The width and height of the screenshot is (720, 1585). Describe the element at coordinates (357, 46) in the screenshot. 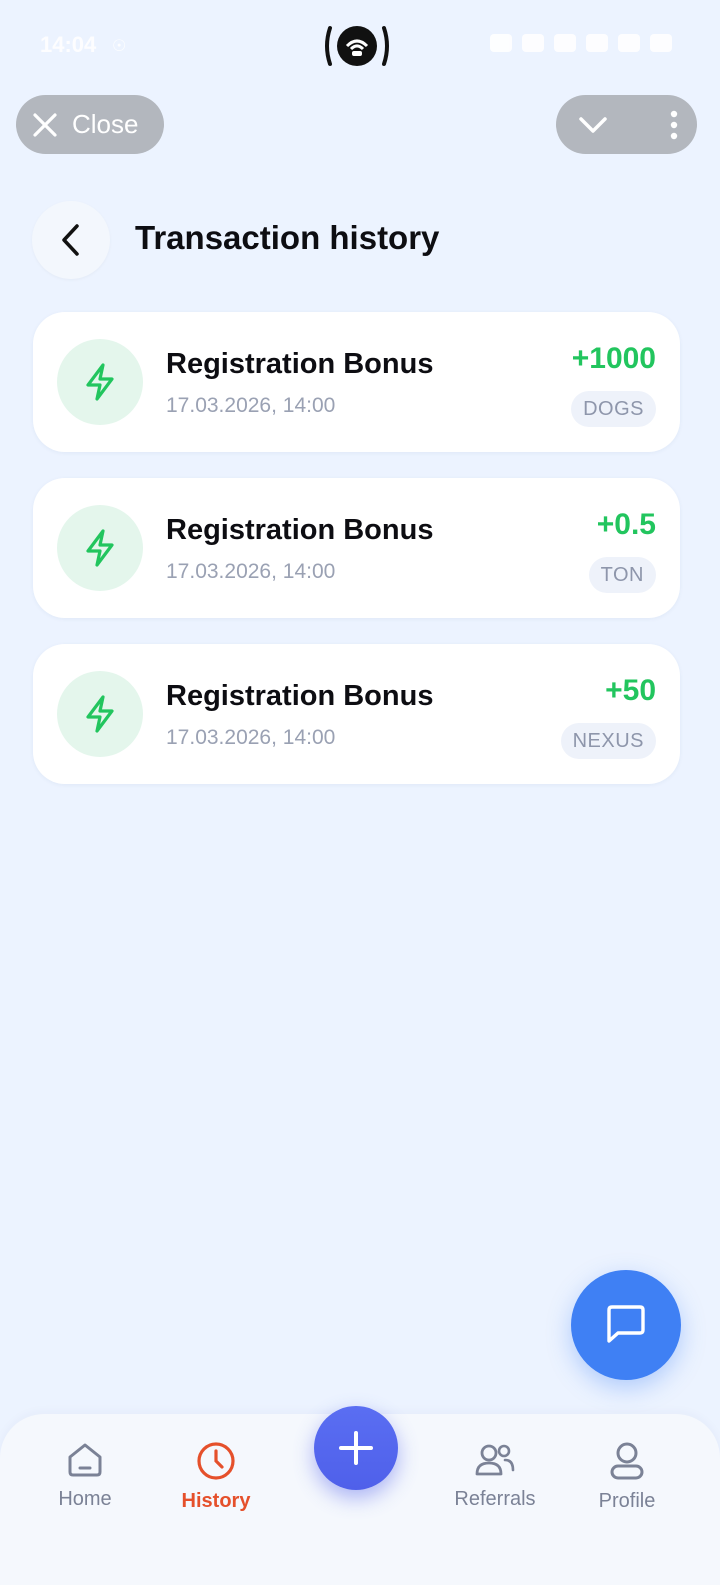

I see `camera-cutout-icon` at that location.